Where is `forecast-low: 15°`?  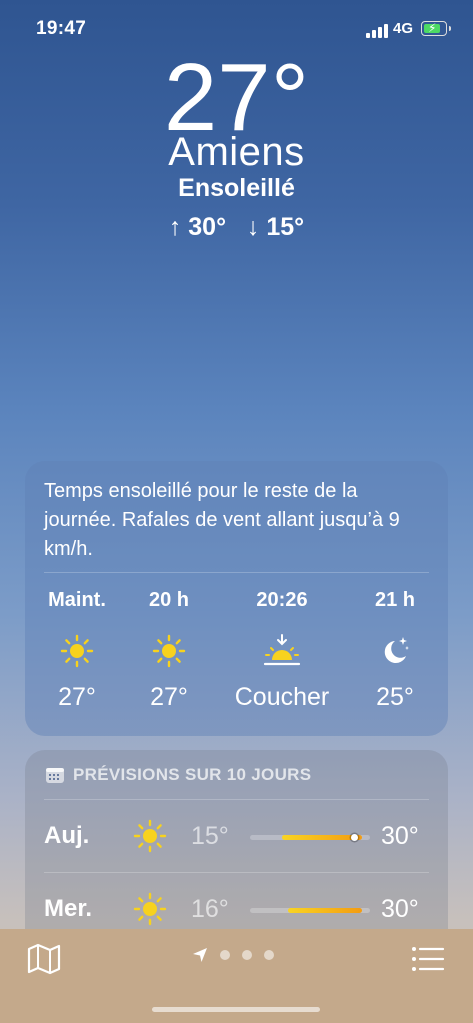
forecast-low: 15° is located at coordinates (210, 836).